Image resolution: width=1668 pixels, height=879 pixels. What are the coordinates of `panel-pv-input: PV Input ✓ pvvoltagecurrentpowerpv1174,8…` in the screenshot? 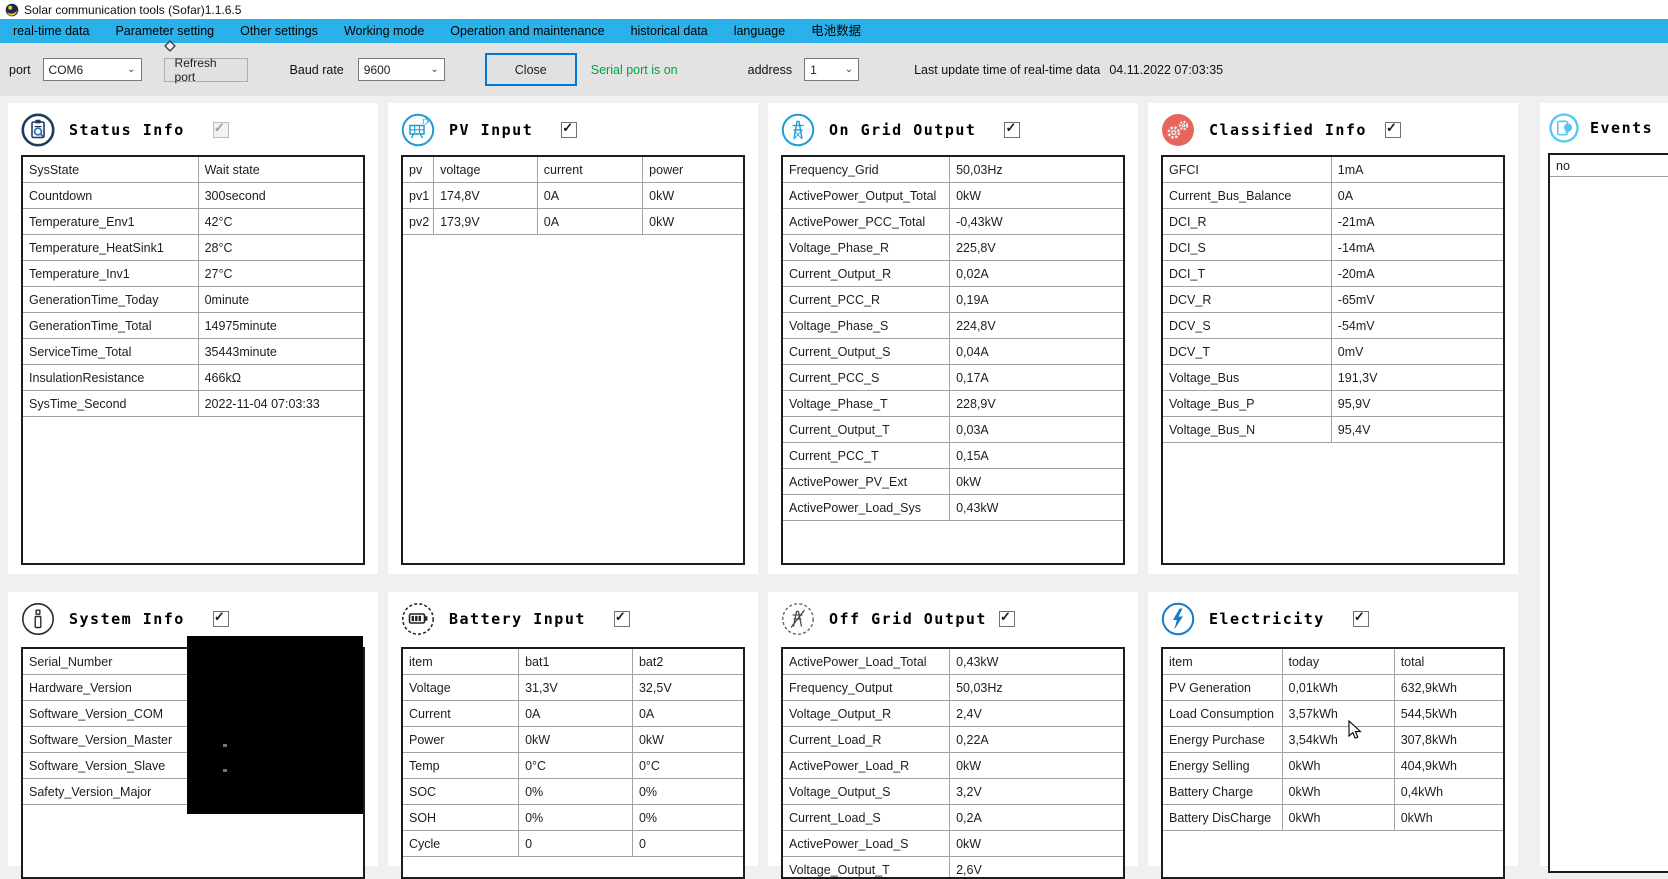 It's located at (573, 338).